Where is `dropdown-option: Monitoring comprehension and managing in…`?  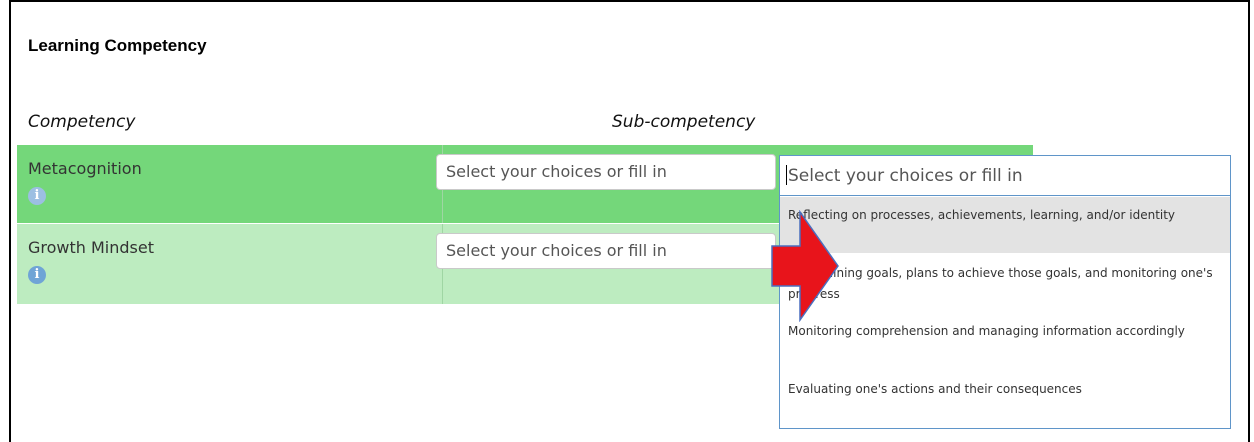 dropdown-option: Monitoring comprehension and managing in… is located at coordinates (1005, 341).